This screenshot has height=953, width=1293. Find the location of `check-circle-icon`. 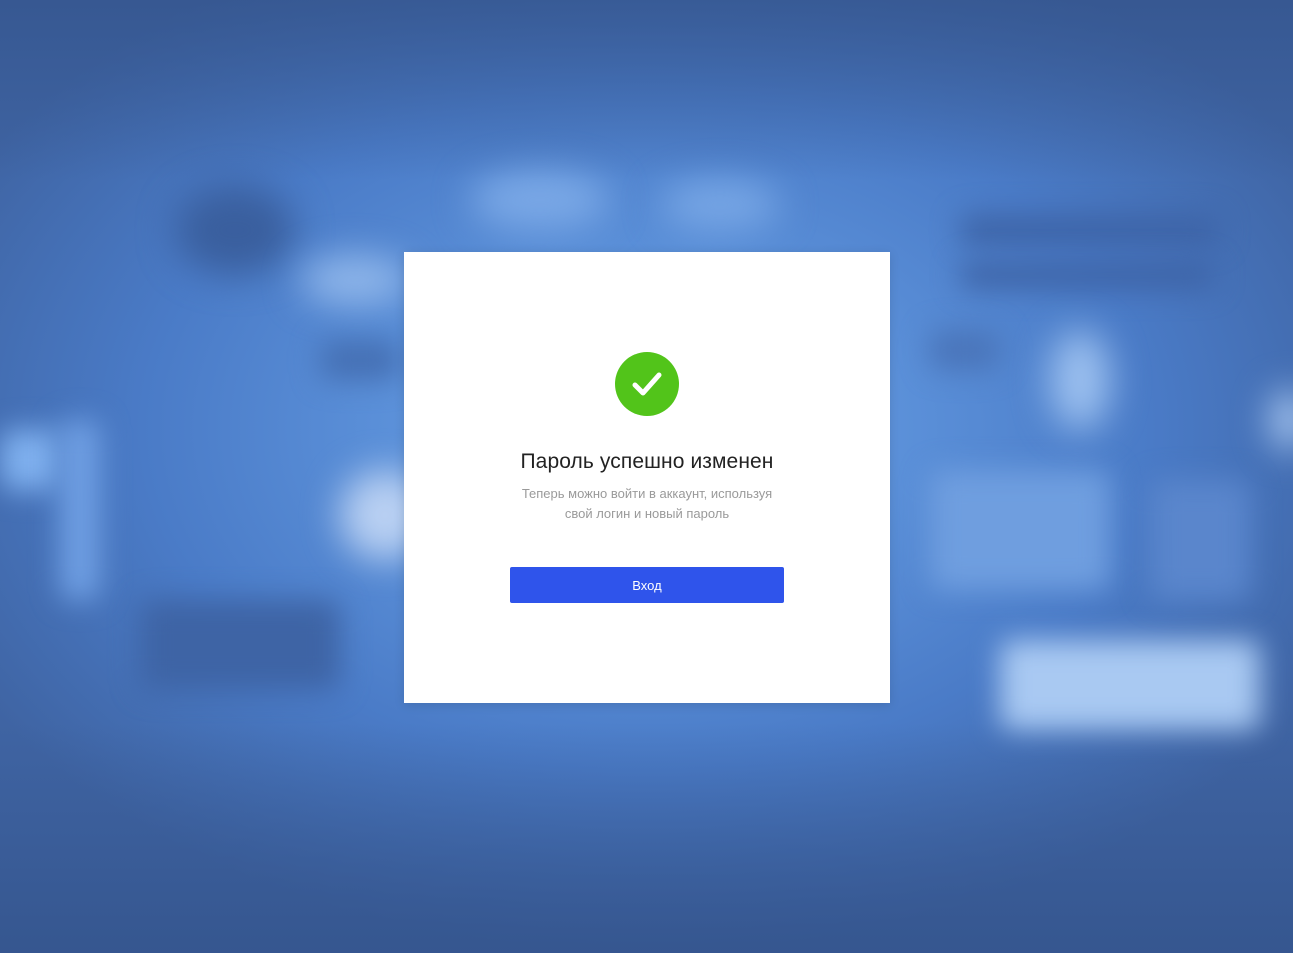

check-circle-icon is located at coordinates (647, 384).